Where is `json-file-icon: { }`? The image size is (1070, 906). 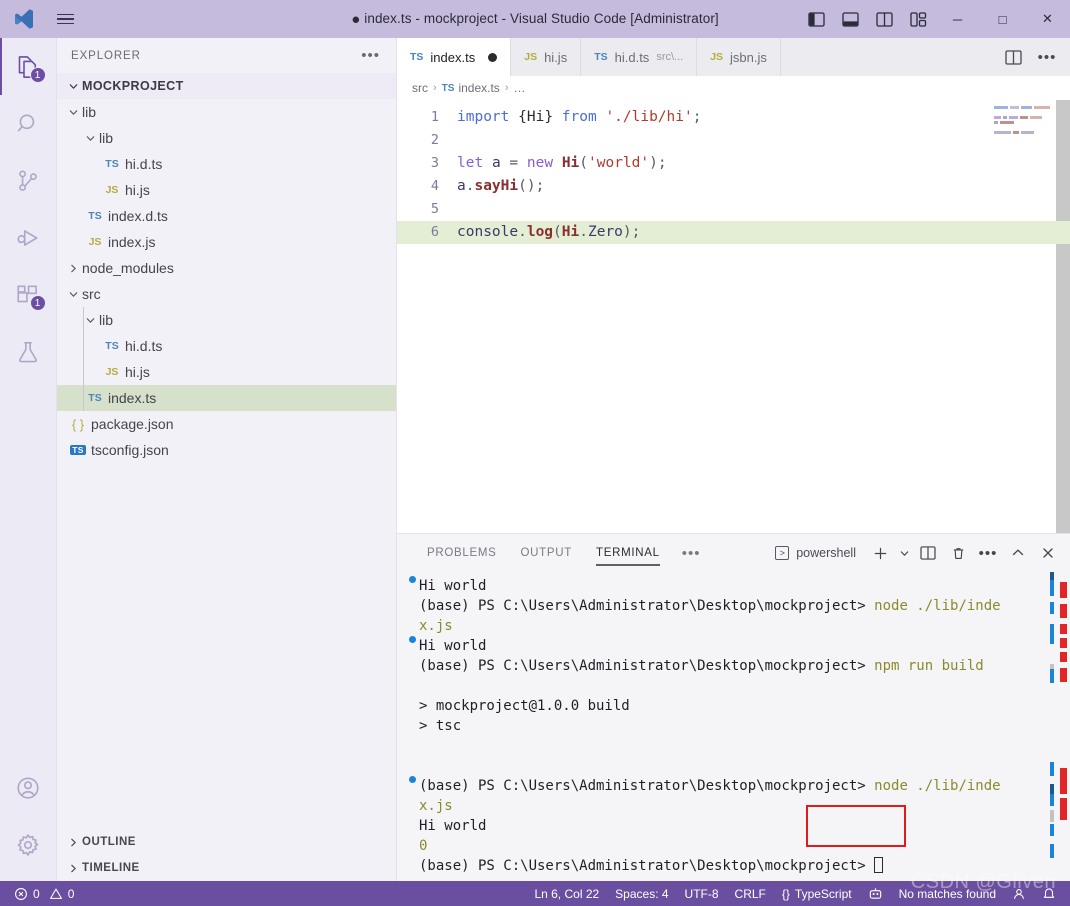 json-file-icon: { } is located at coordinates (78, 424).